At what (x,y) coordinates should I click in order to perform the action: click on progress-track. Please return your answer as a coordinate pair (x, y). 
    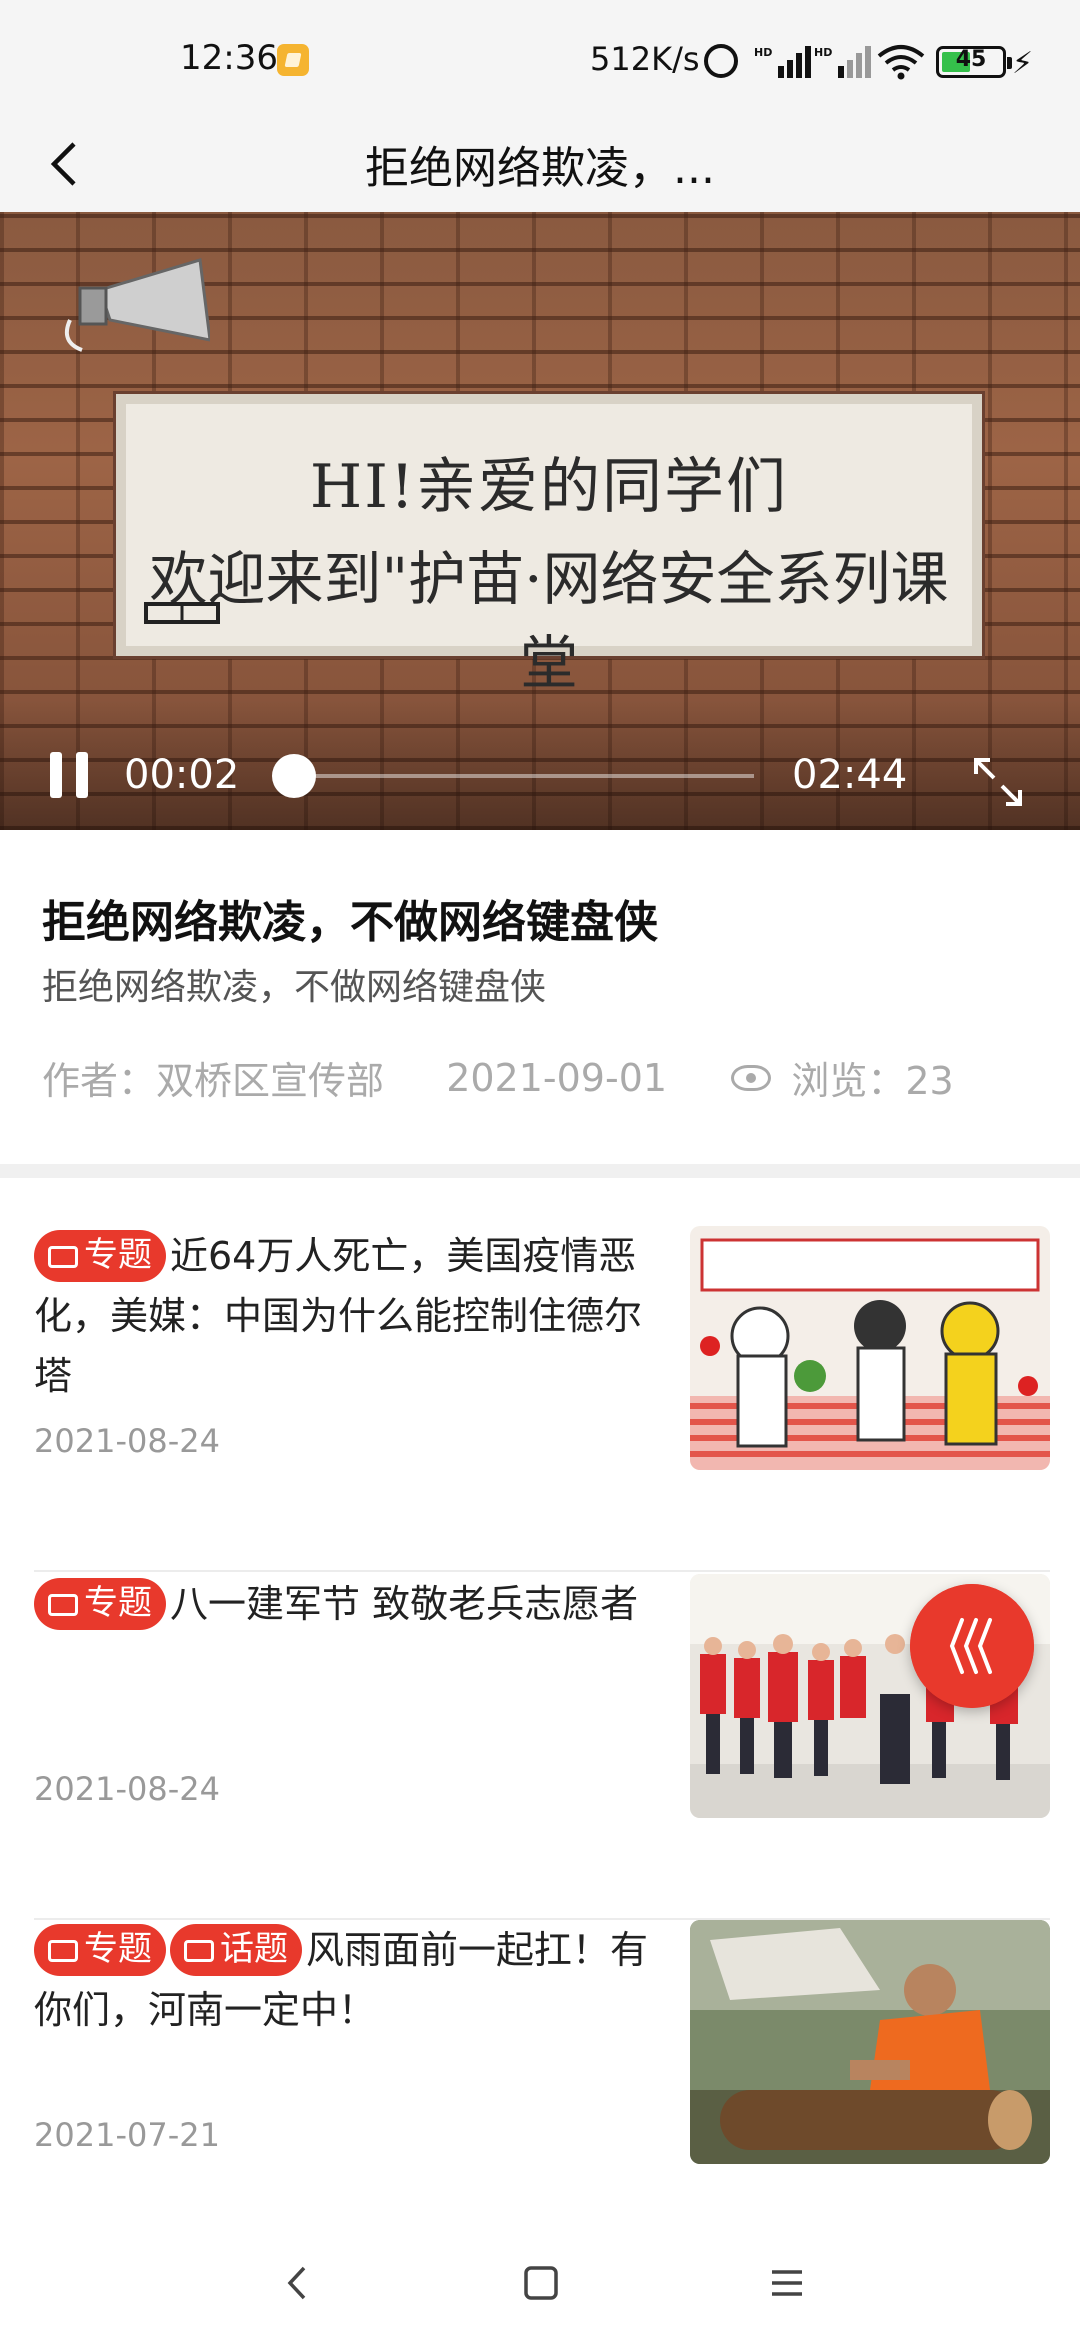
    Looking at the image, I should click on (524, 776).